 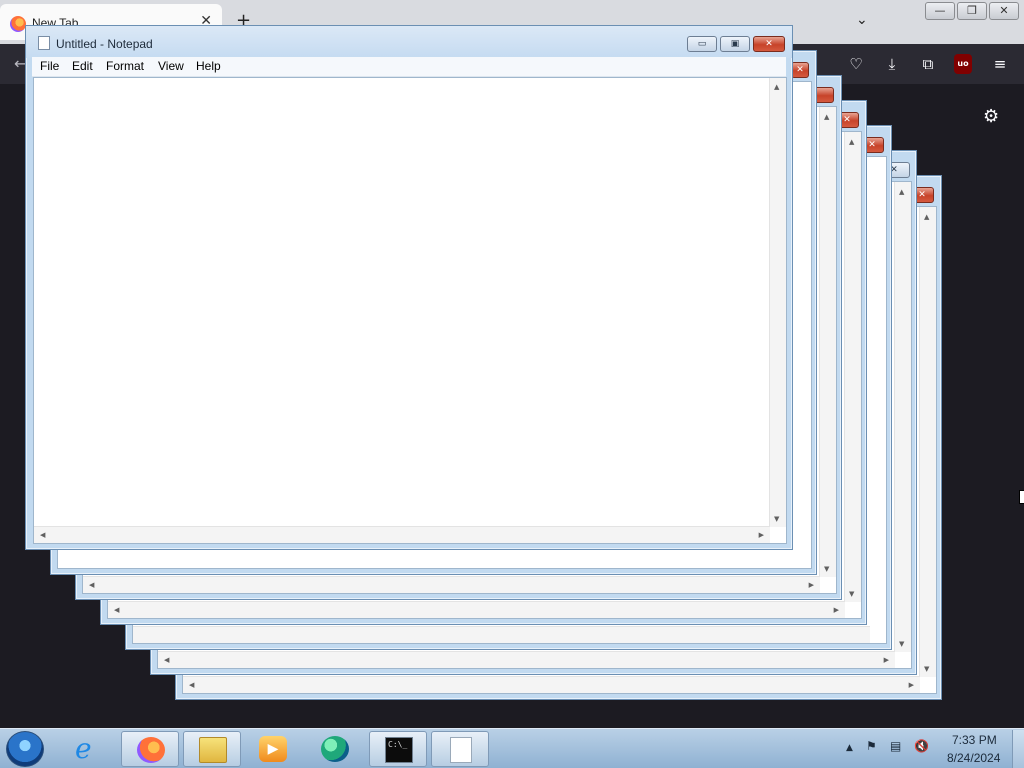 I want to click on gear-icon: ⚙, so click(x=991, y=116).